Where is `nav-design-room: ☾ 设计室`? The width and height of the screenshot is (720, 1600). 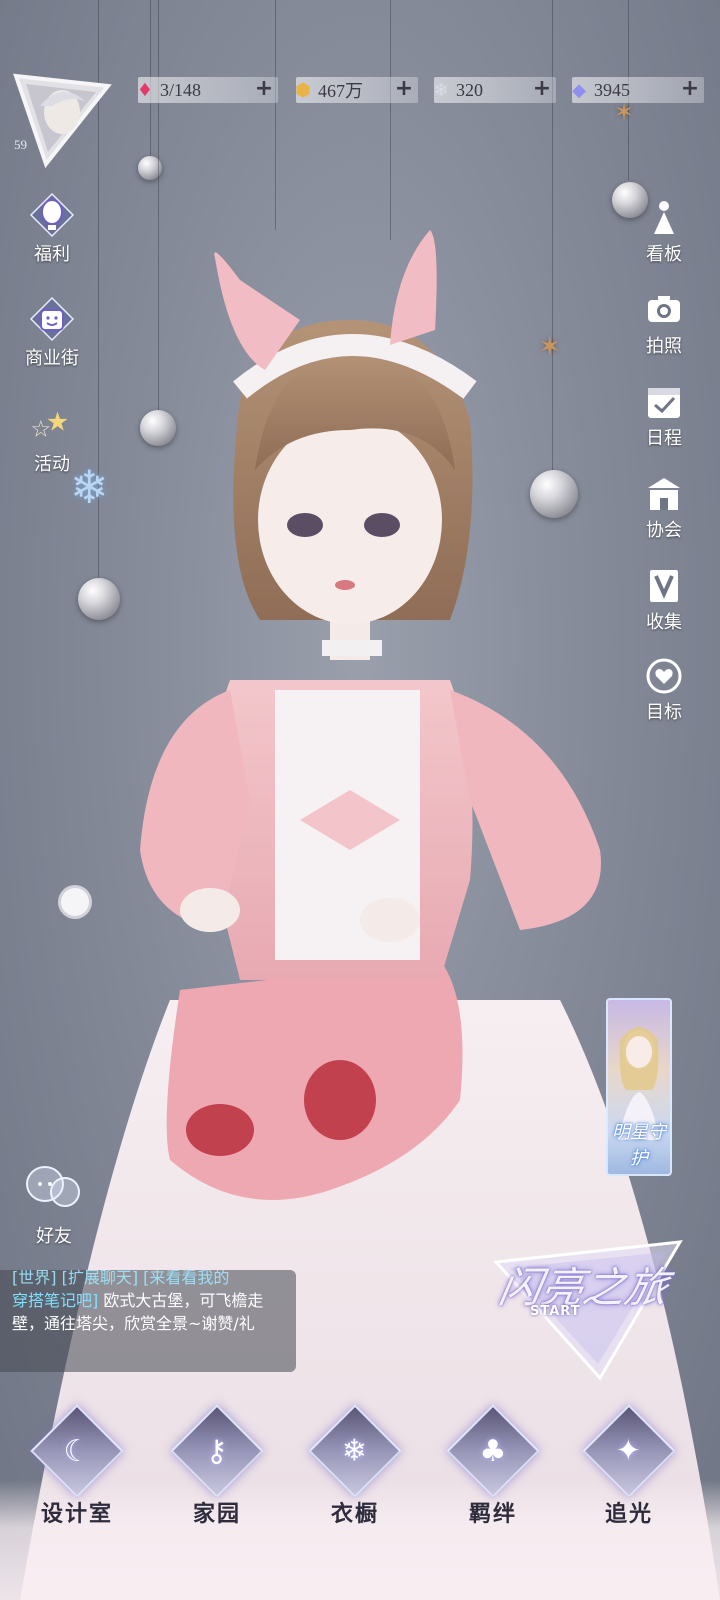 nav-design-room: ☾ 设计室 is located at coordinates (77, 1466).